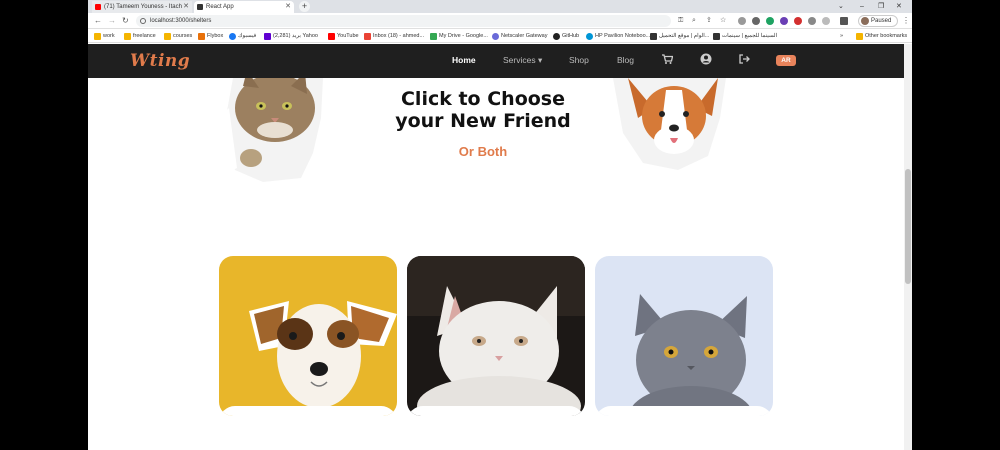  I want to click on site-icon, so click(653, 36).